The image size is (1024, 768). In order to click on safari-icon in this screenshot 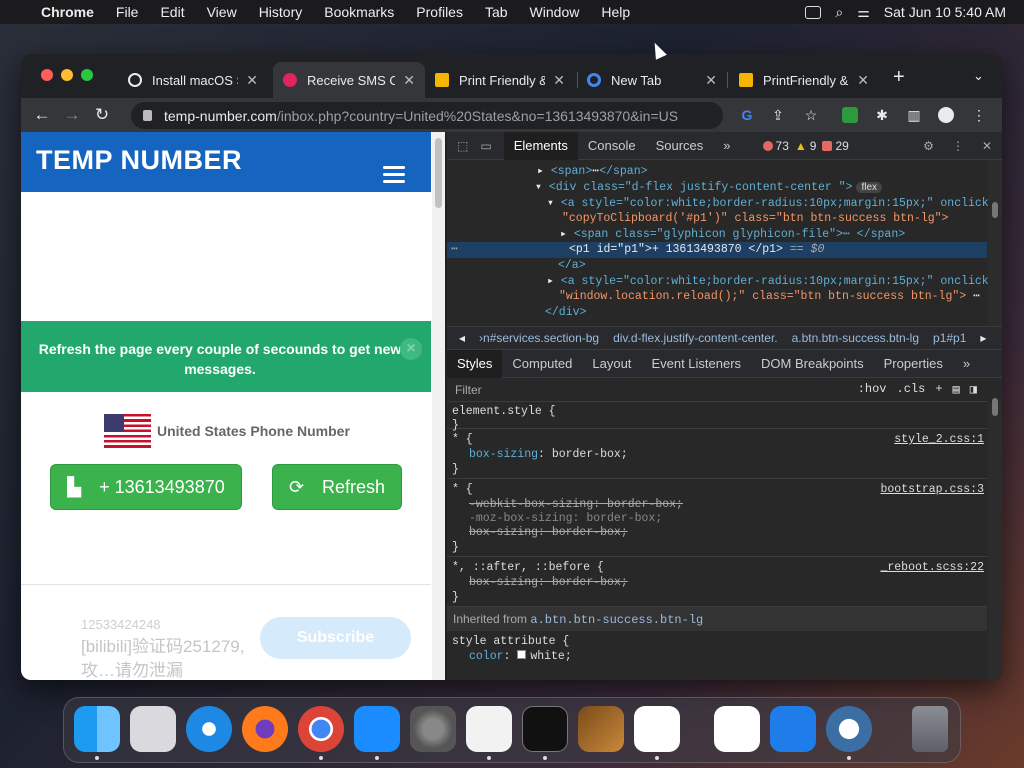, I will do `click(209, 729)`.